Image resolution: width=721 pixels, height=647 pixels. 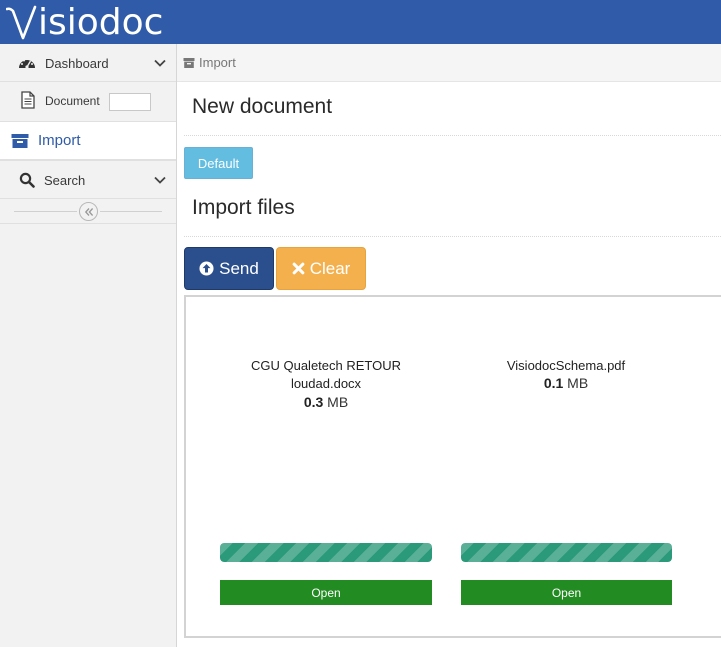 I want to click on clear-button: Clear, so click(x=321, y=268).